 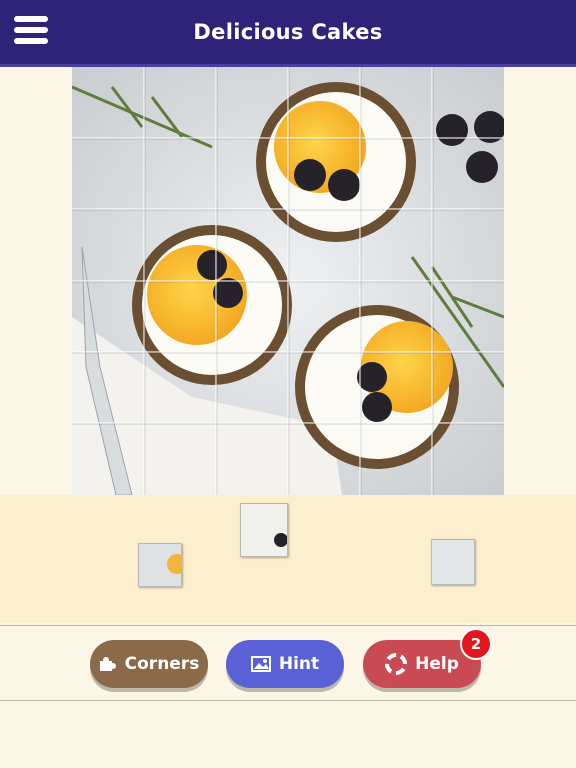 I want to click on hint-button: Hint, so click(x=285, y=664).